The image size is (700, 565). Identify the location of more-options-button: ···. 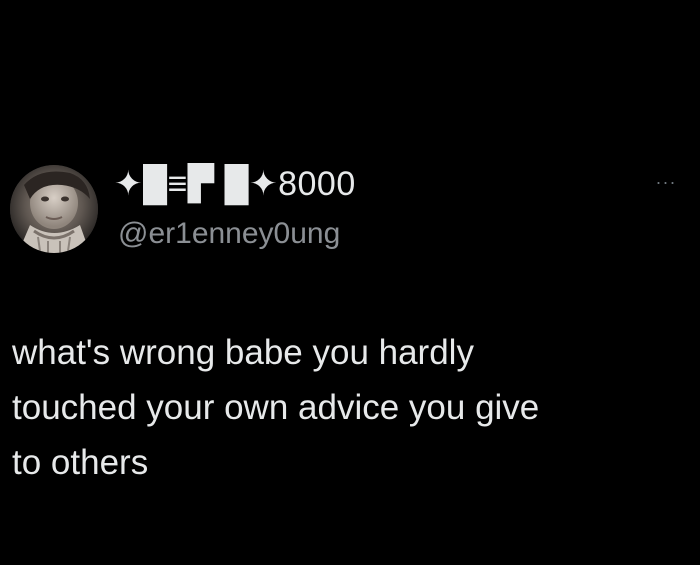
(666, 182).